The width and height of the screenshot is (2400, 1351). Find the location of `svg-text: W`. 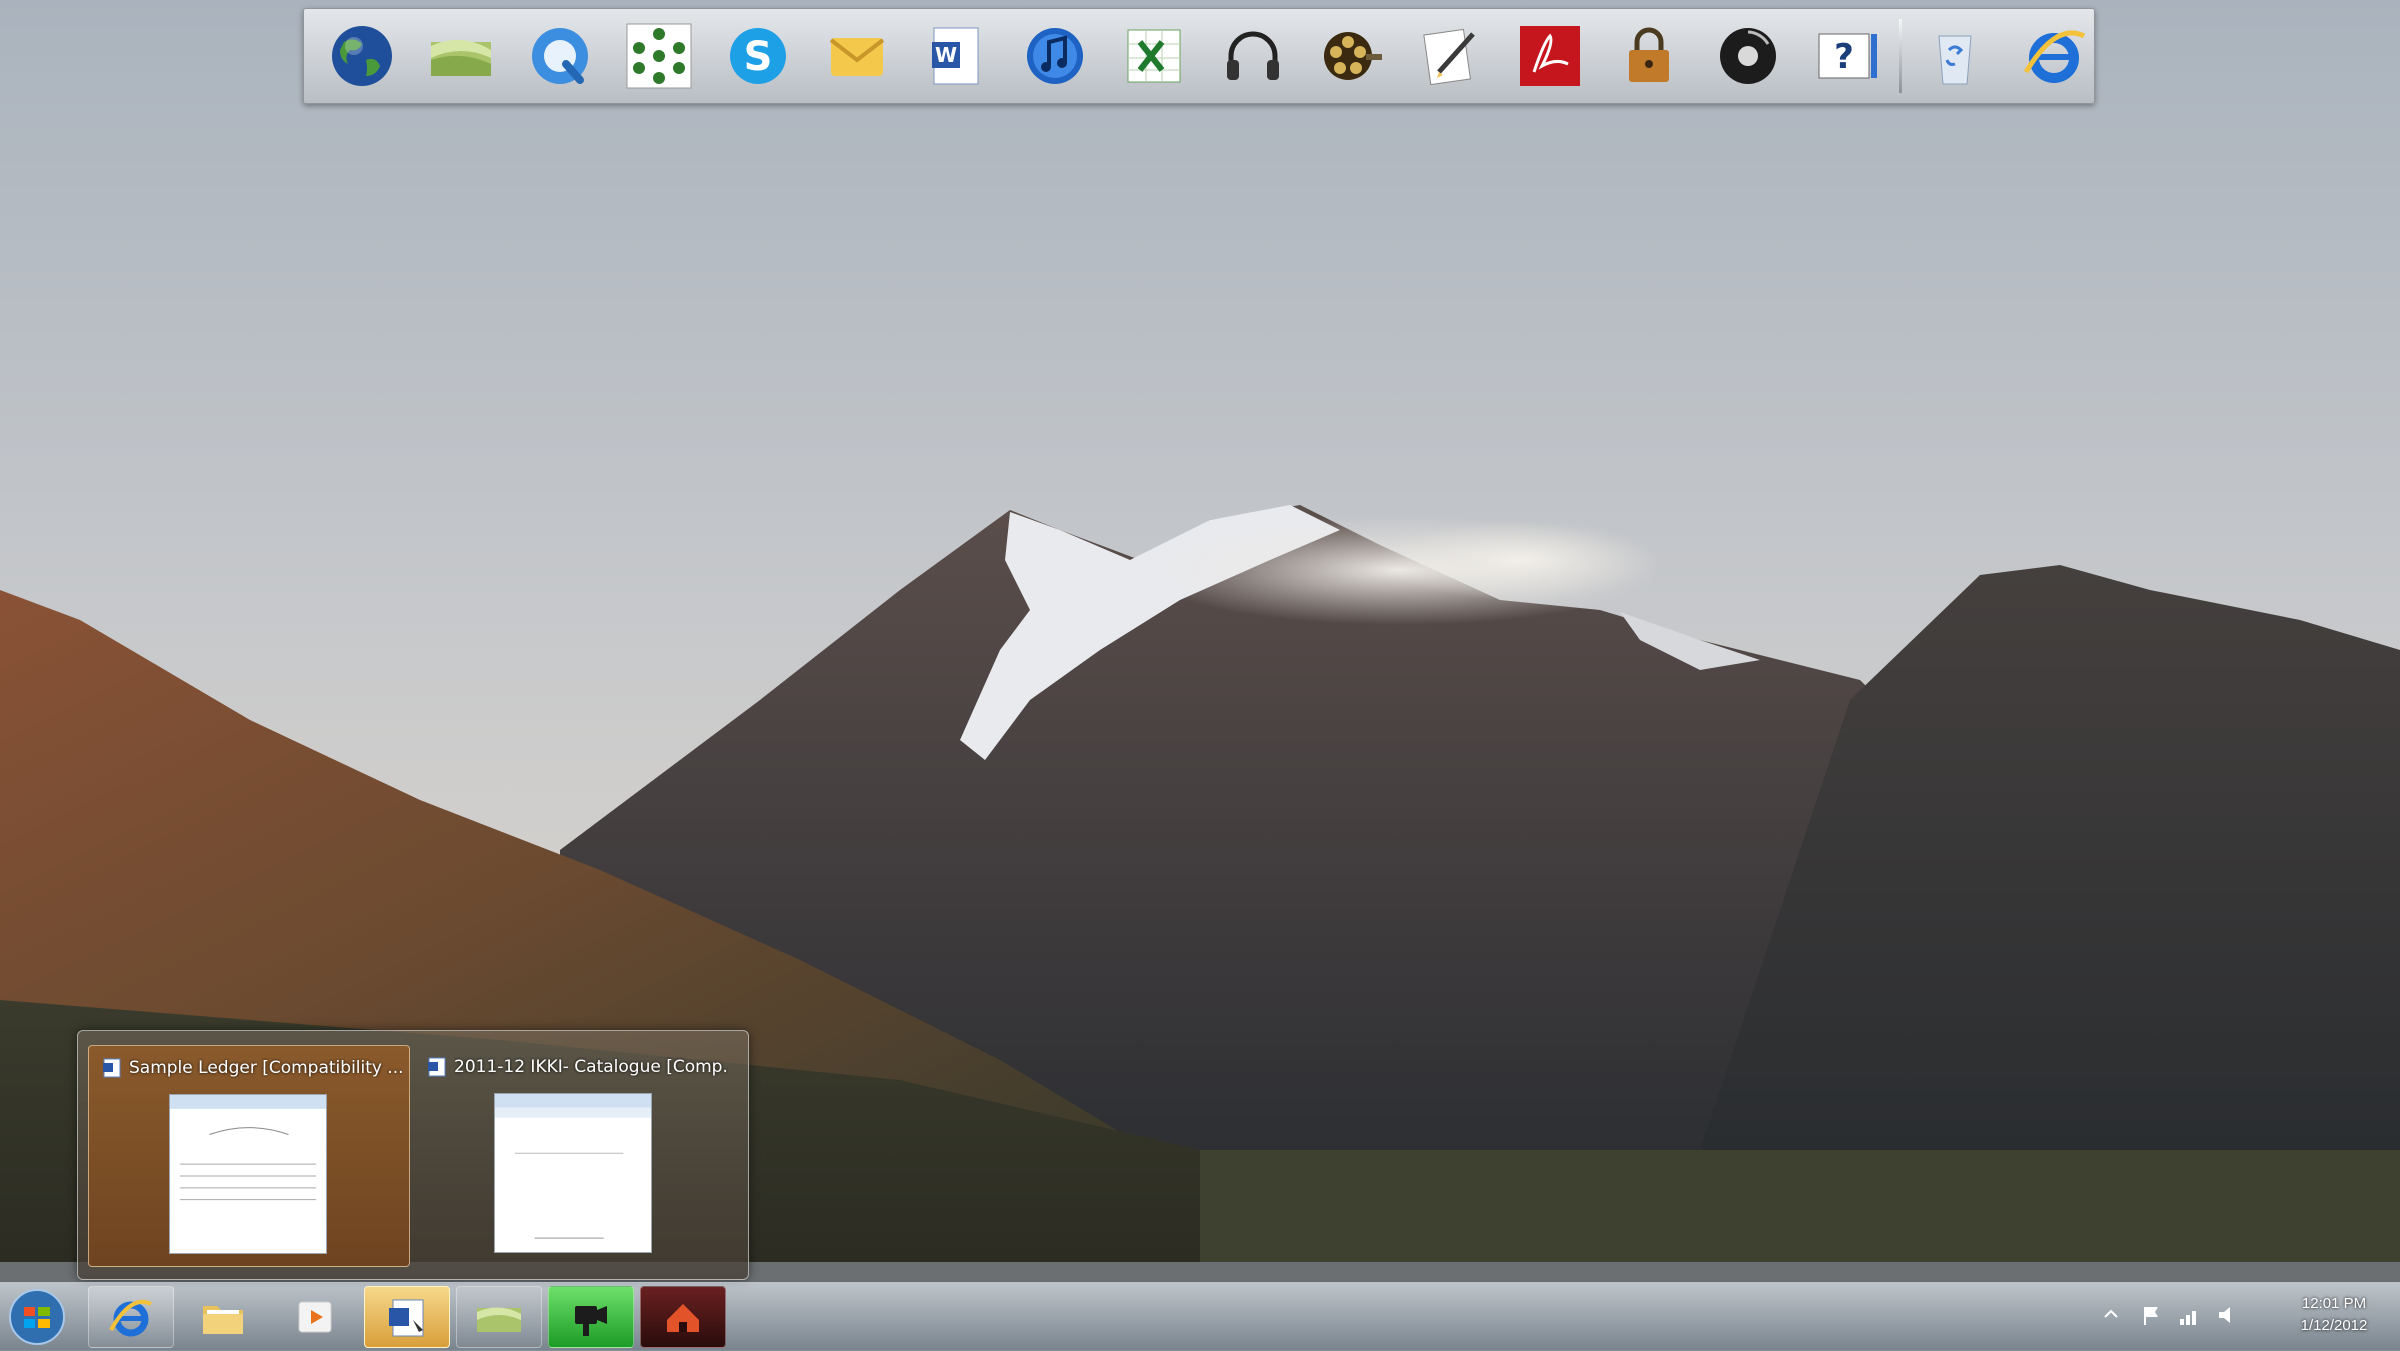

svg-text: W is located at coordinates (945, 55).